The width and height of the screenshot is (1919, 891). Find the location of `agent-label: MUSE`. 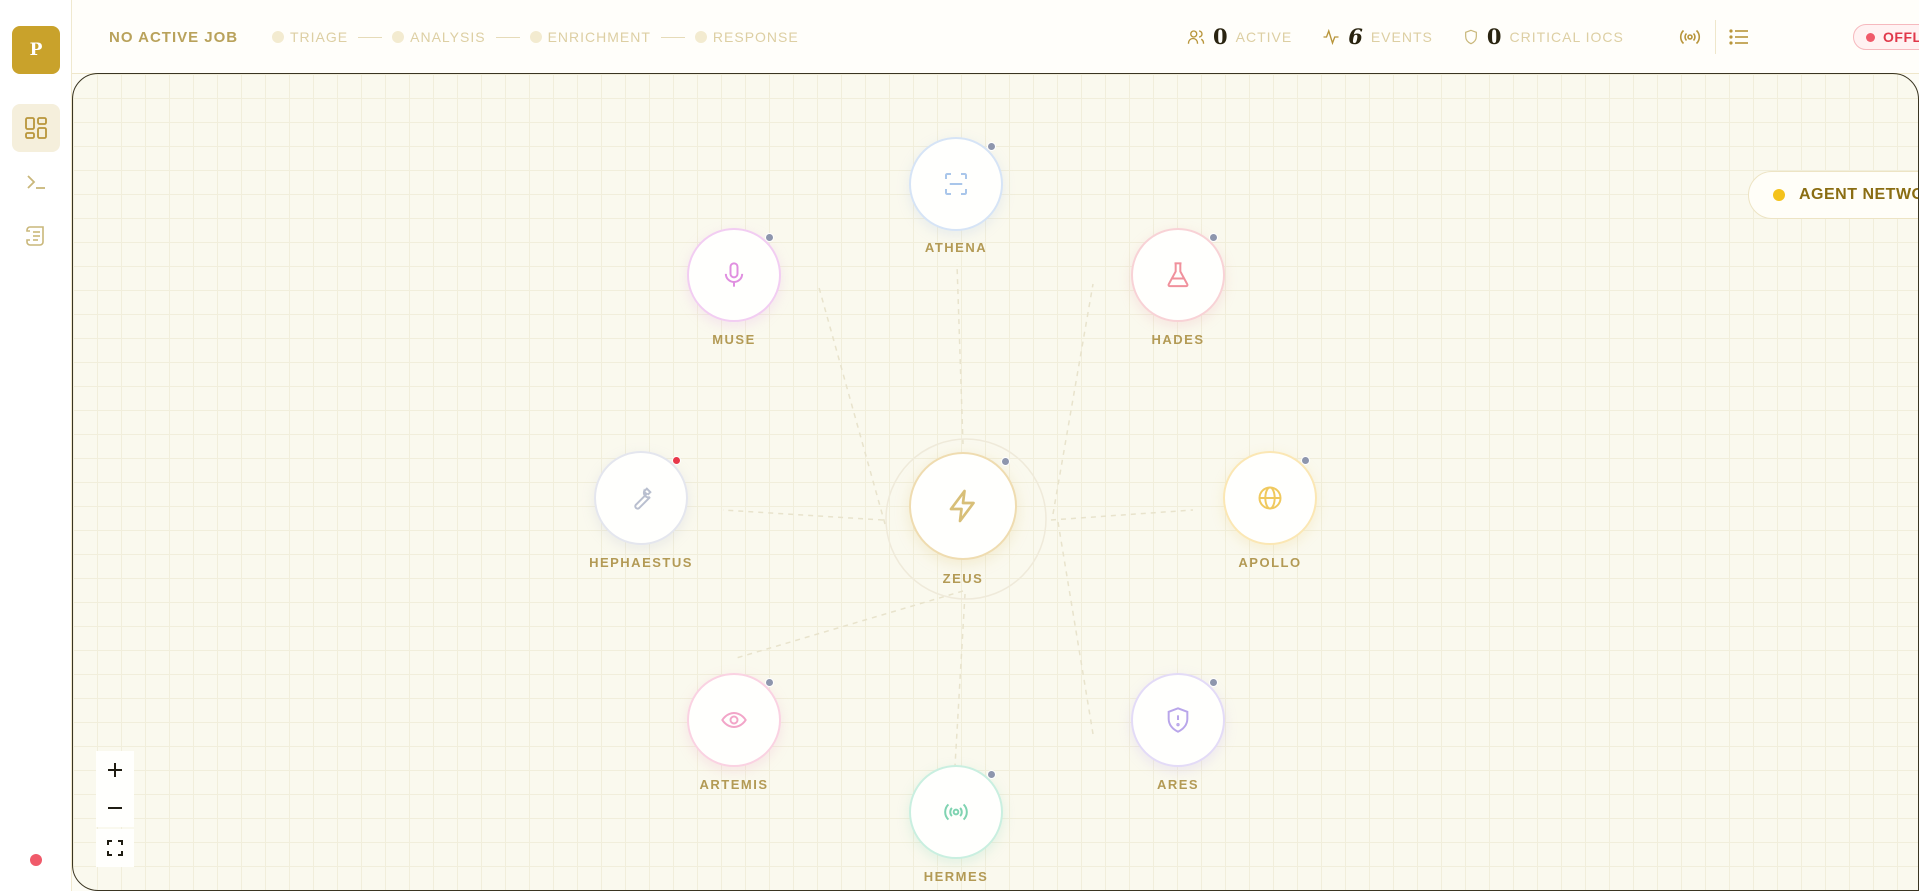

agent-label: MUSE is located at coordinates (734, 339).